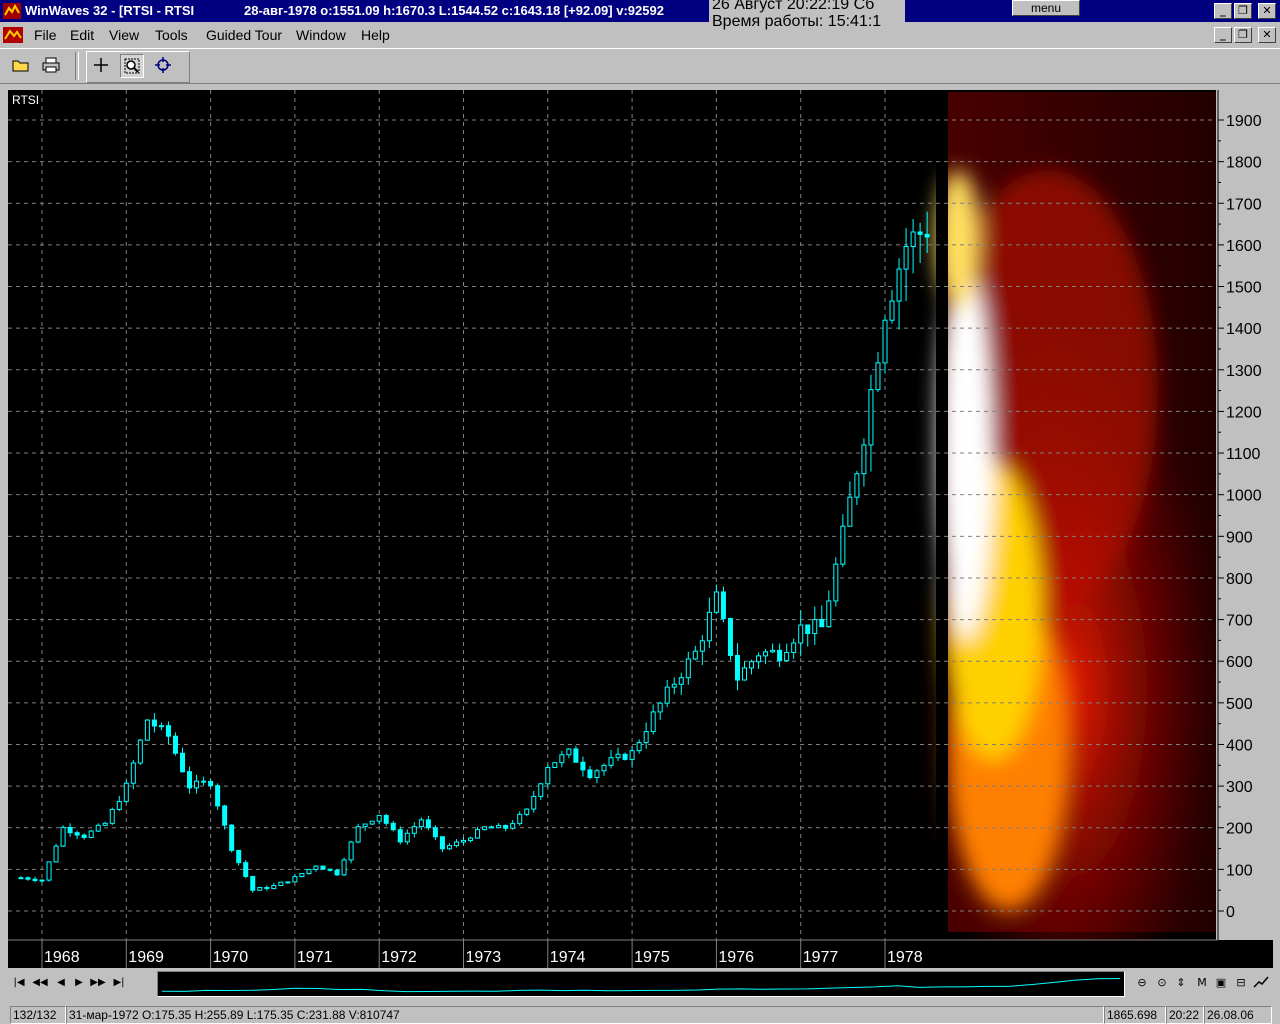 This screenshot has width=1280, height=1024. What do you see at coordinates (61, 983) in the screenshot?
I see `step-back-icon: ◀` at bounding box center [61, 983].